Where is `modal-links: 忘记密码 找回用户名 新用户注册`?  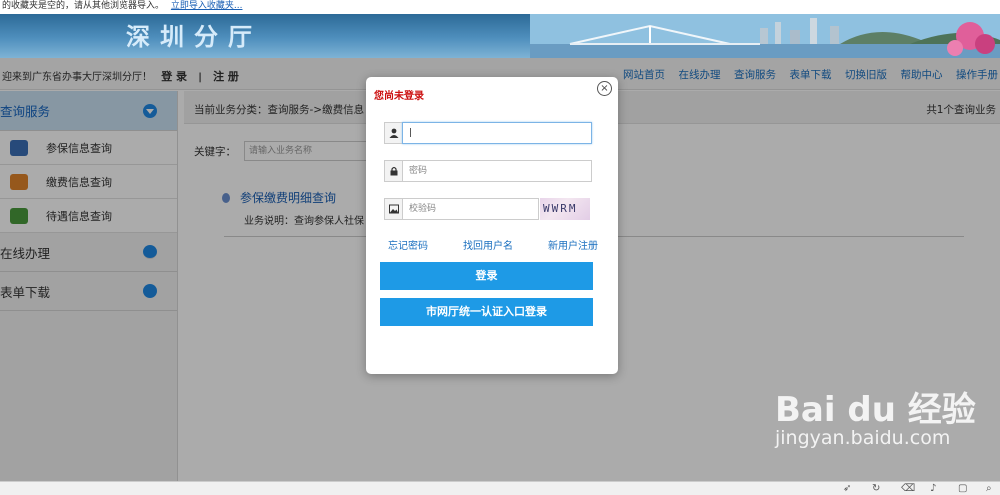 modal-links: 忘记密码 找回用户名 新用户注册 is located at coordinates (493, 244).